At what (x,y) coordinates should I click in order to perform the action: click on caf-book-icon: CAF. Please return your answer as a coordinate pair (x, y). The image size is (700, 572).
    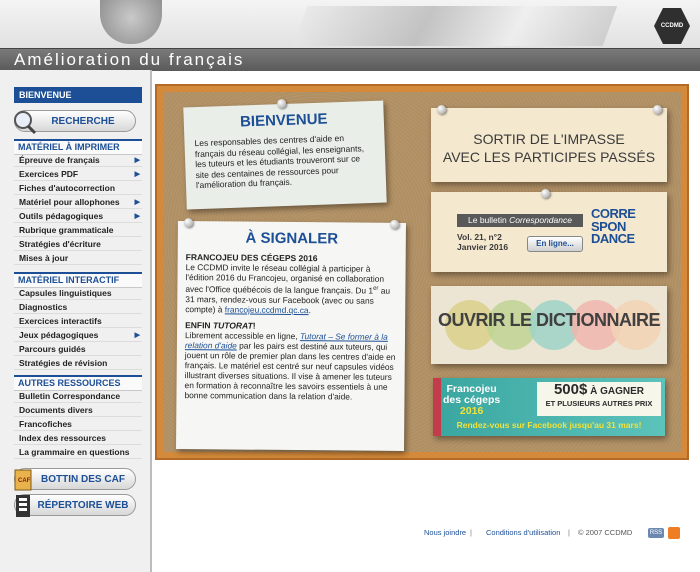
    Looking at the image, I should click on (23, 480).